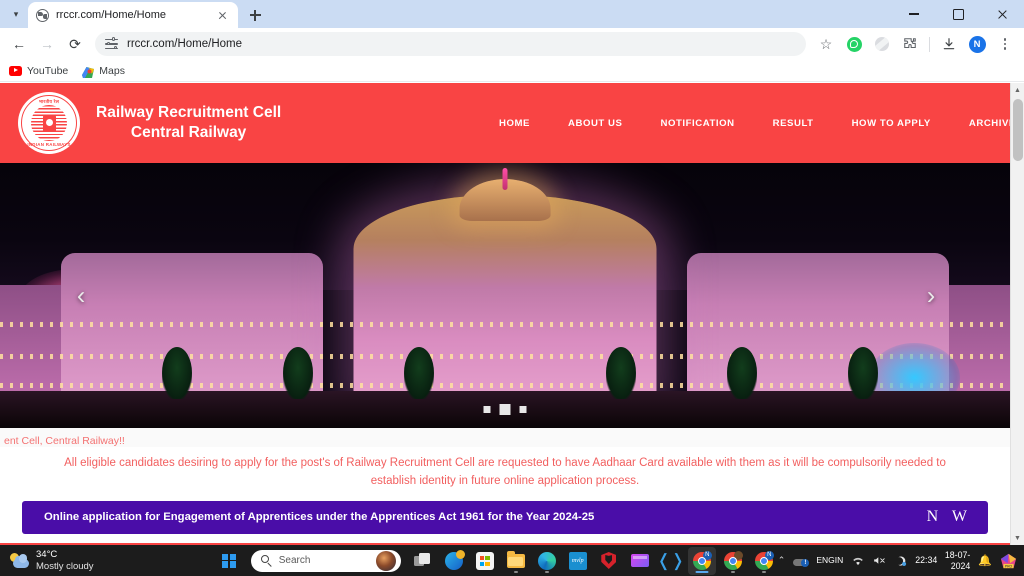 Image resolution: width=1024 pixels, height=576 pixels. Describe the element at coordinates (229, 561) in the screenshot. I see `windows-start-icon` at that location.